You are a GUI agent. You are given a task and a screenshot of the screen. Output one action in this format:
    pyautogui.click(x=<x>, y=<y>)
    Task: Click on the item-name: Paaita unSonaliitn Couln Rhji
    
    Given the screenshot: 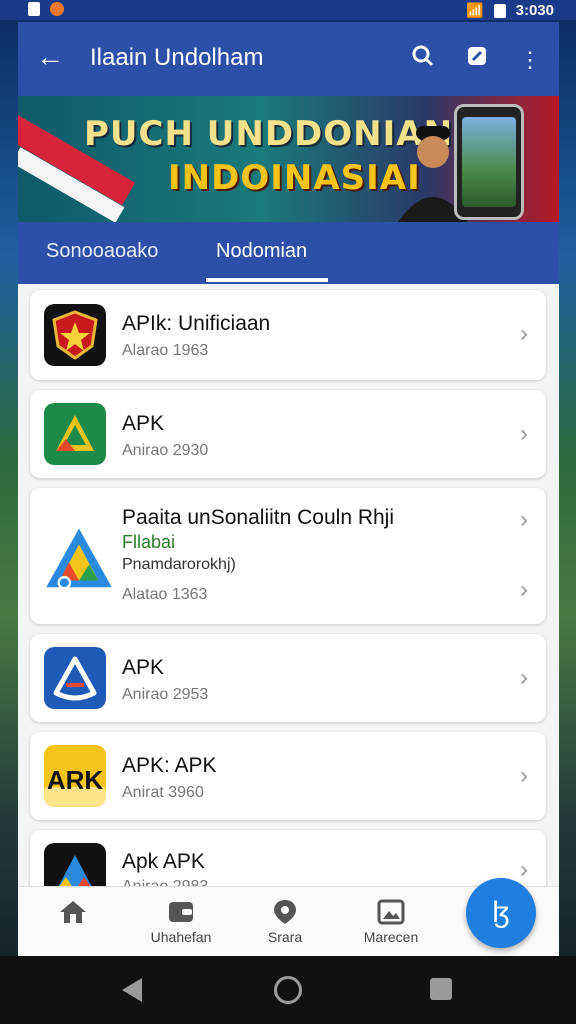 What is the action you would take?
    pyautogui.click(x=258, y=517)
    